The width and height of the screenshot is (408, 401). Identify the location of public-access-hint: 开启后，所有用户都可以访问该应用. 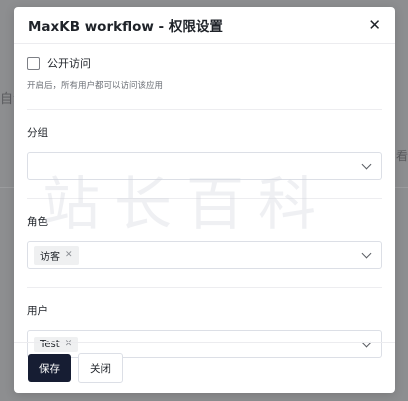
(95, 86).